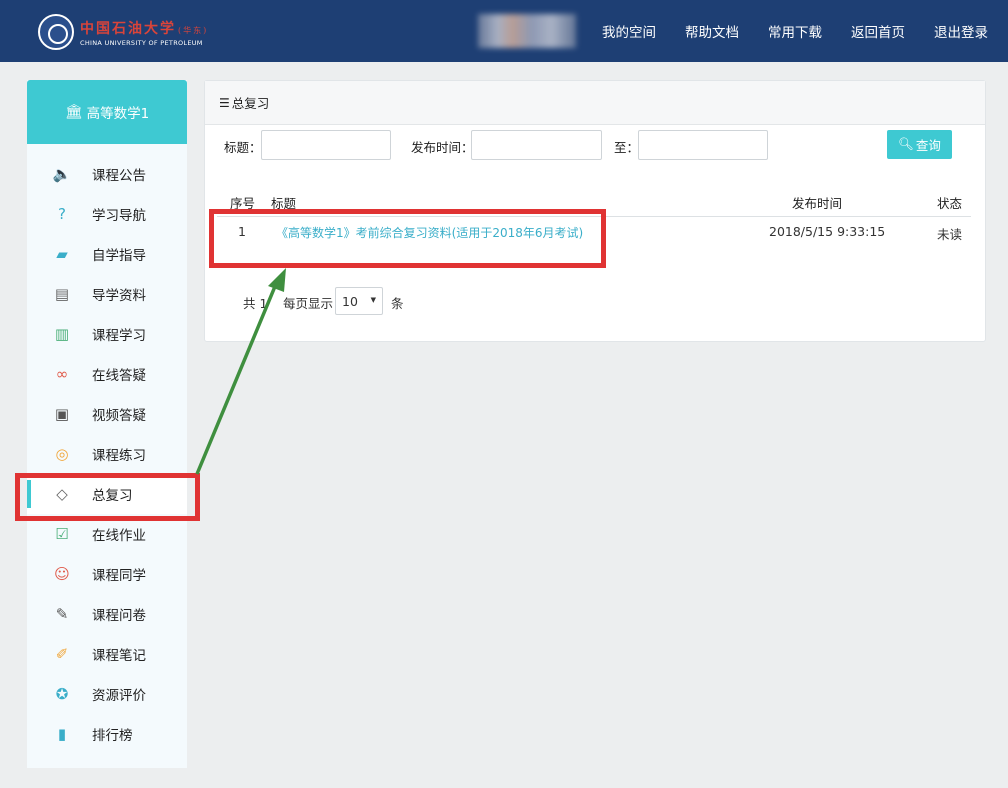 The image size is (1008, 788). Describe the element at coordinates (236, 379) in the screenshot. I see `arrow-shaft` at that location.